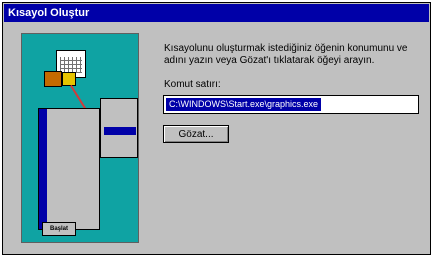  I want to click on folder-icon, so click(69, 79).